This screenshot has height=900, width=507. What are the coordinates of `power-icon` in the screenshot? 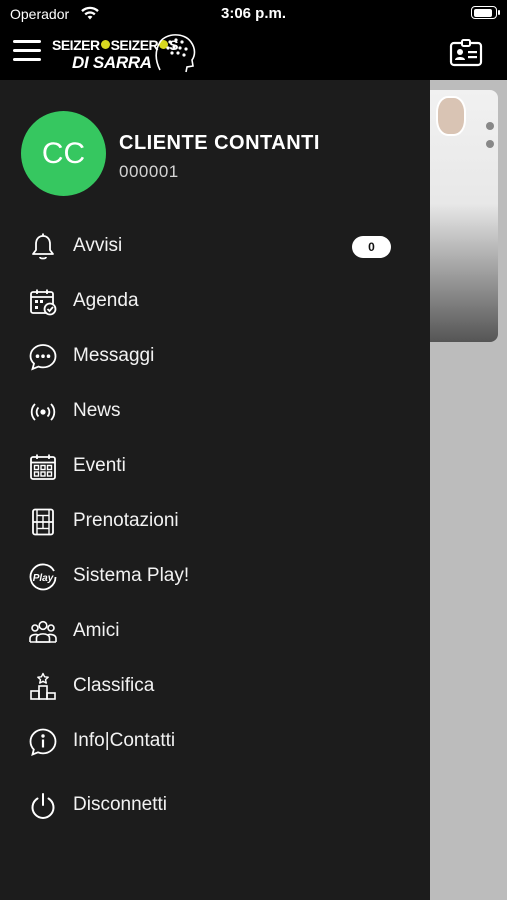 It's located at (43, 806).